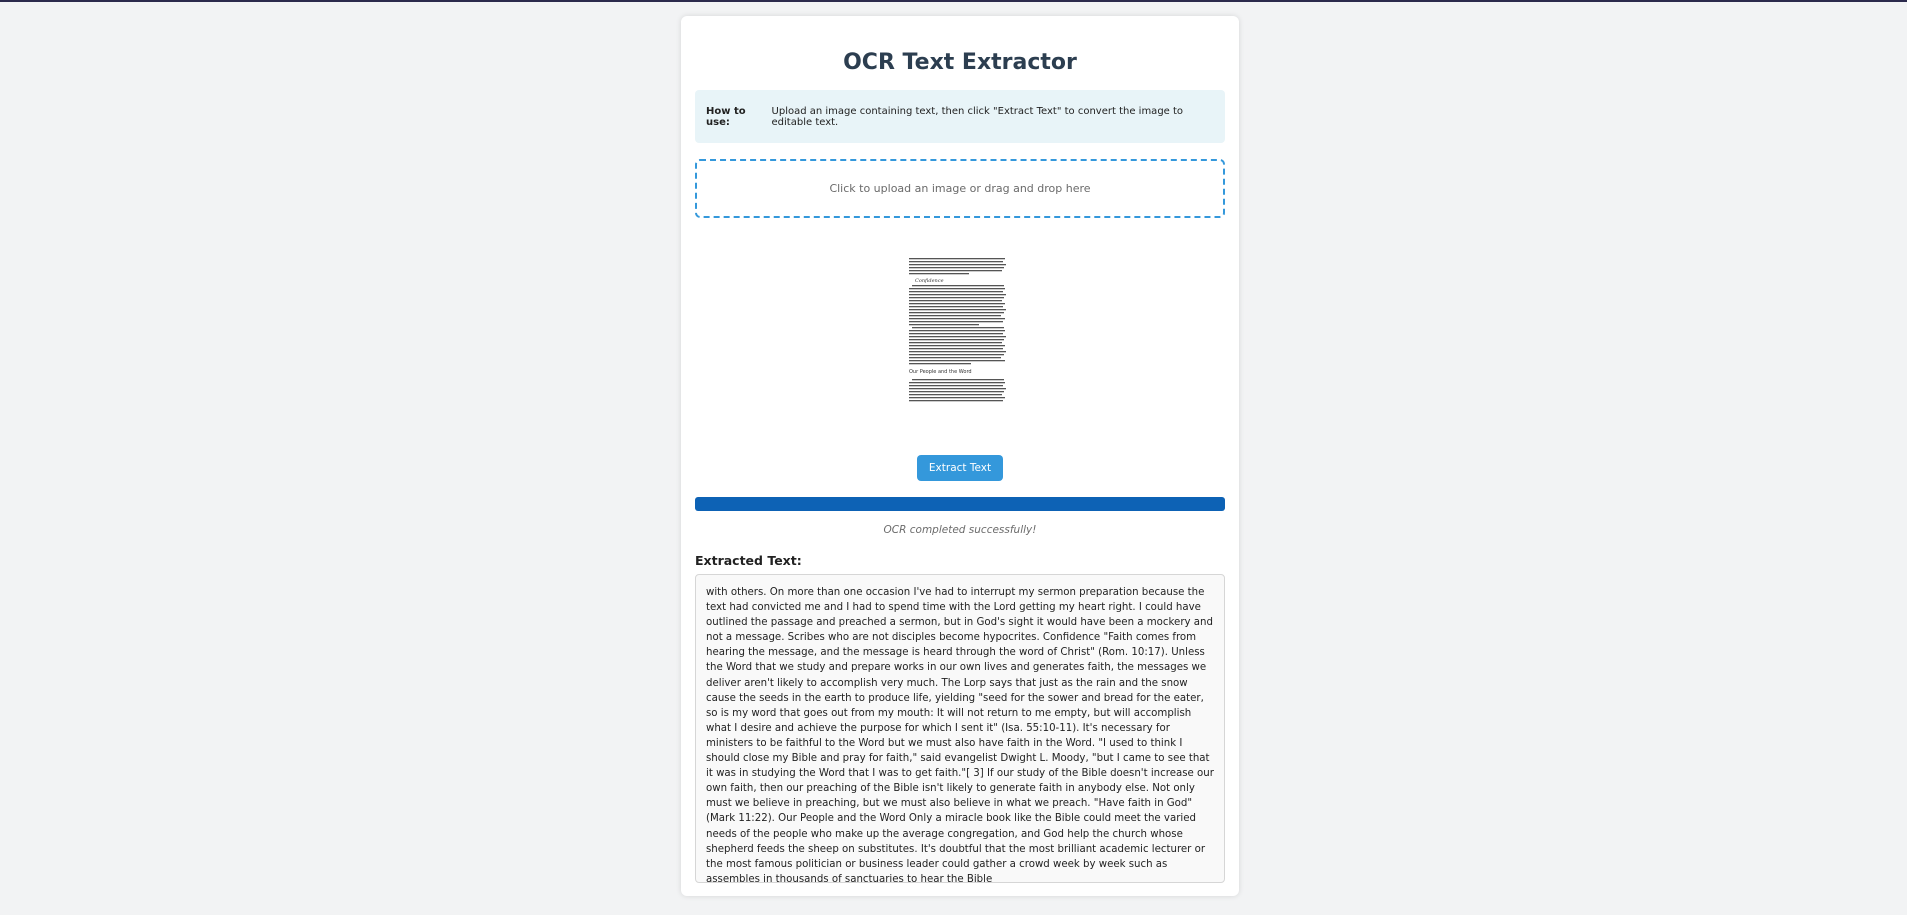 This screenshot has height=915, width=1907. Describe the element at coordinates (940, 372) in the screenshot. I see `preview-heading-people: Our People and the Word` at that location.